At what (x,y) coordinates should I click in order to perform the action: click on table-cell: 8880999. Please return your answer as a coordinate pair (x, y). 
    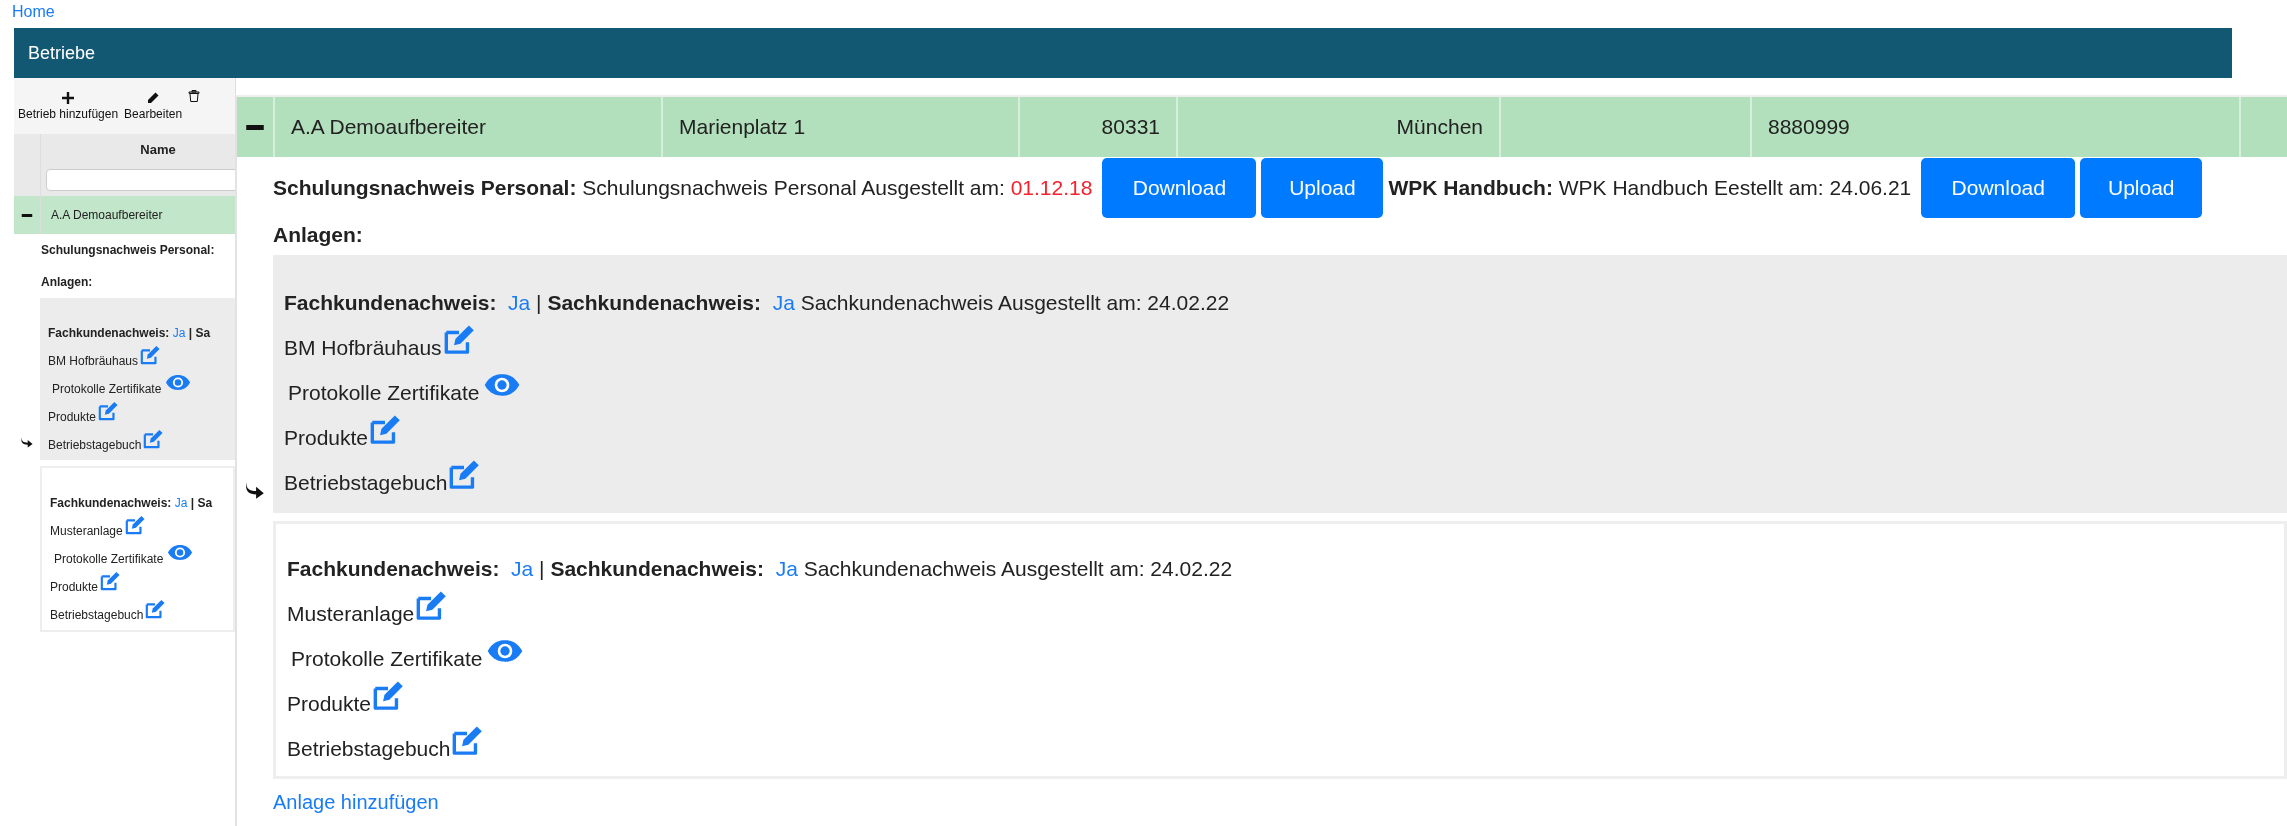
    Looking at the image, I should click on (1809, 127).